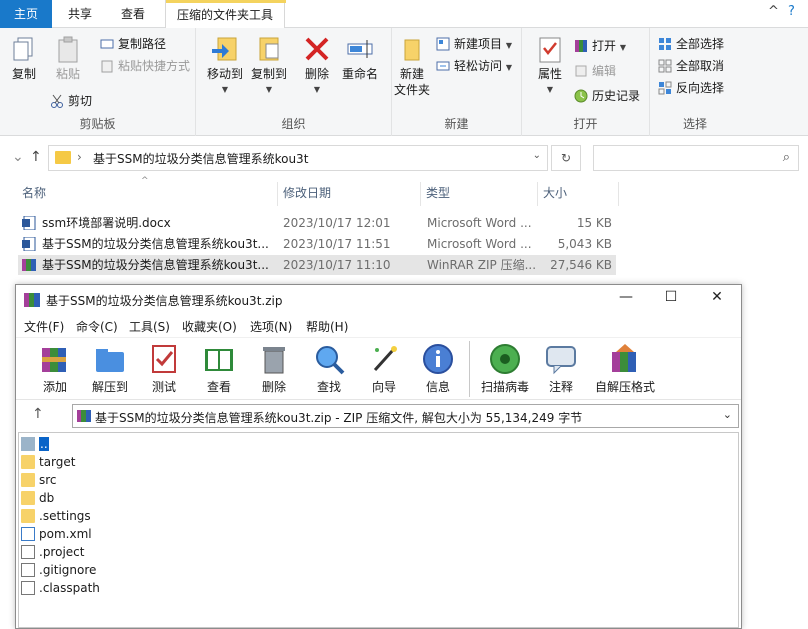 This screenshot has width=808, height=629. Describe the element at coordinates (44, 444) in the screenshot. I see `list-item-label: ..` at that location.